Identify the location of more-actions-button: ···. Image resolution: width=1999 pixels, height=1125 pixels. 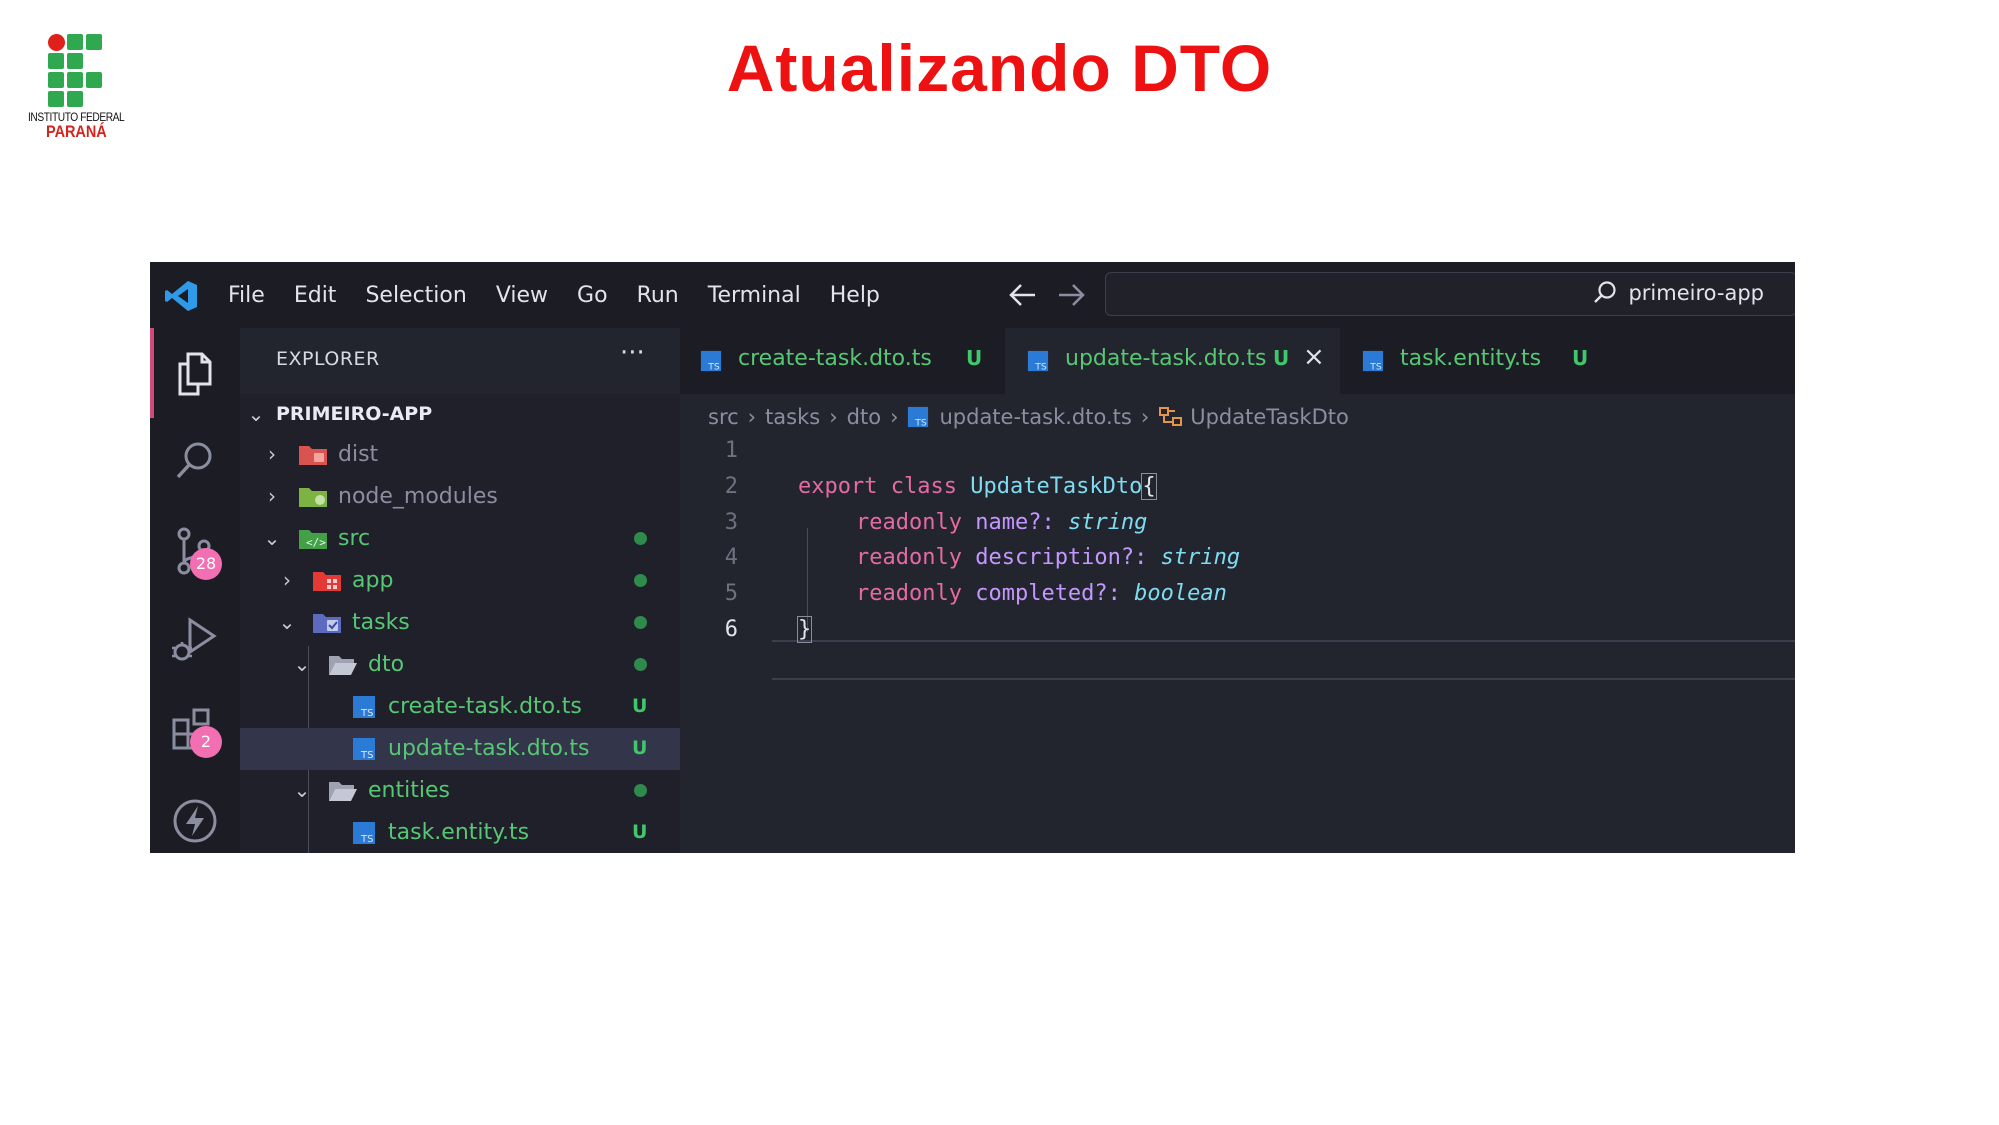
(632, 353).